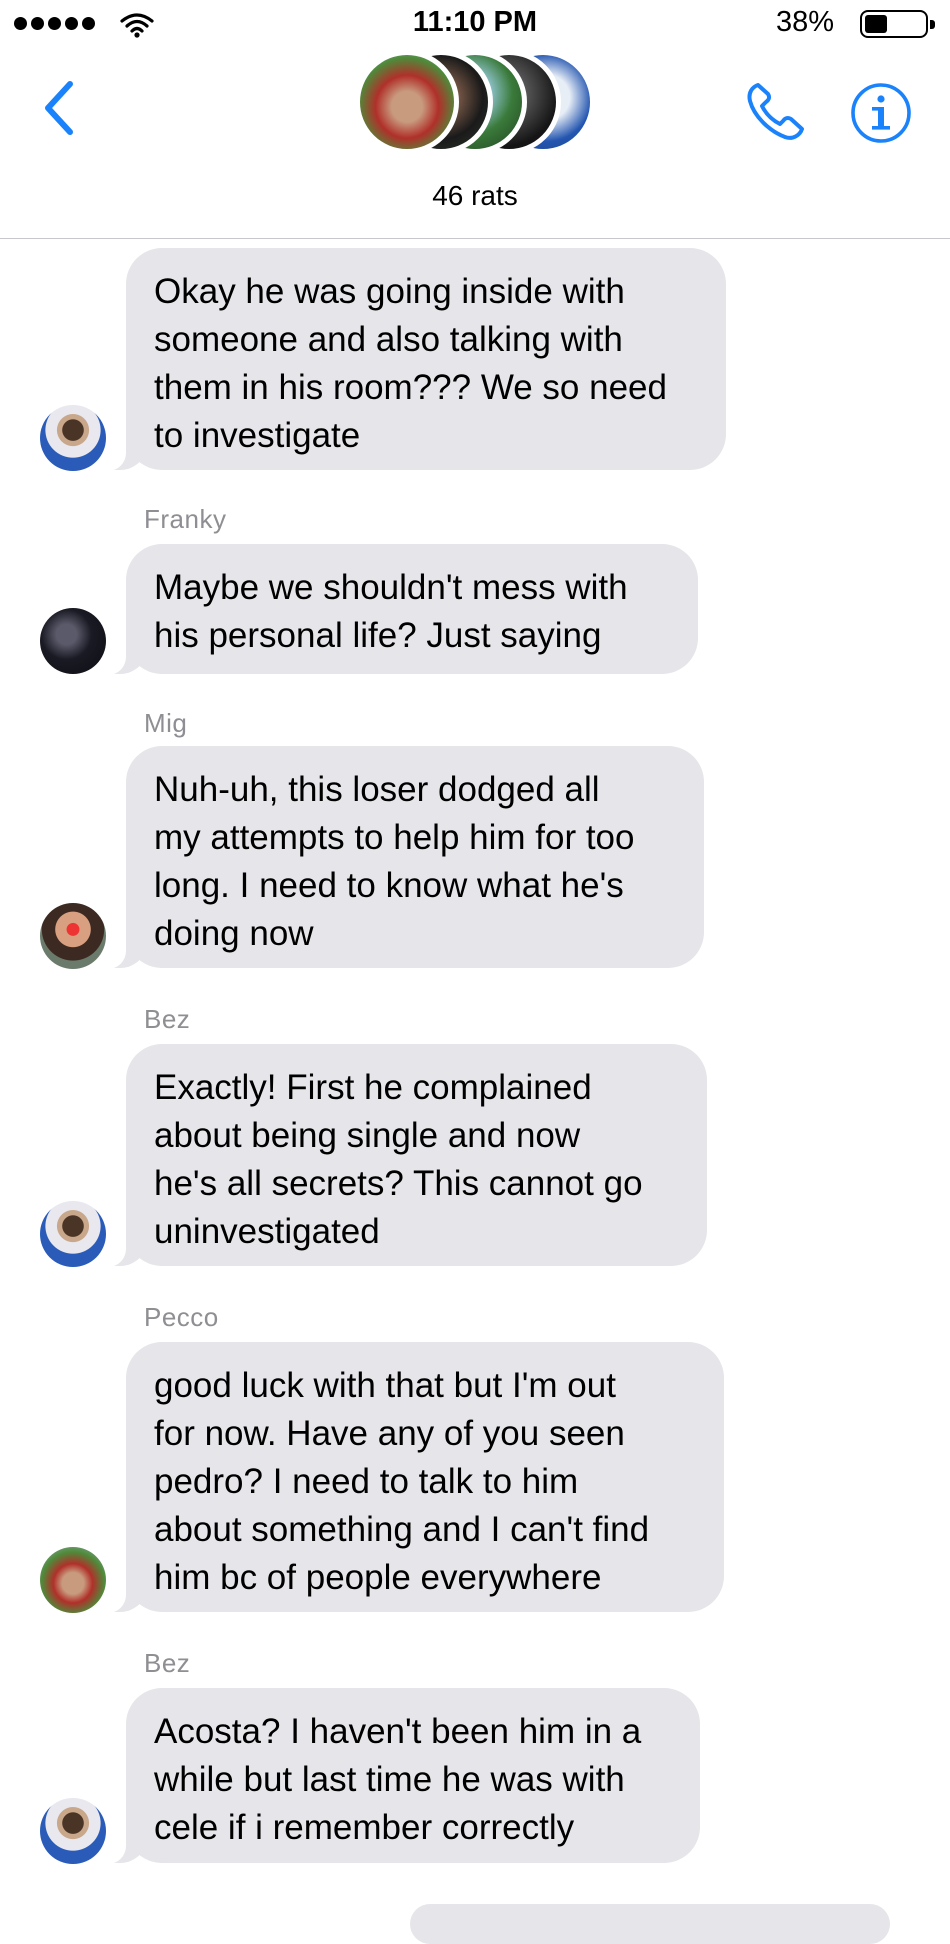  I want to click on message-text: Exactly! First he complained, so click(373, 1087).